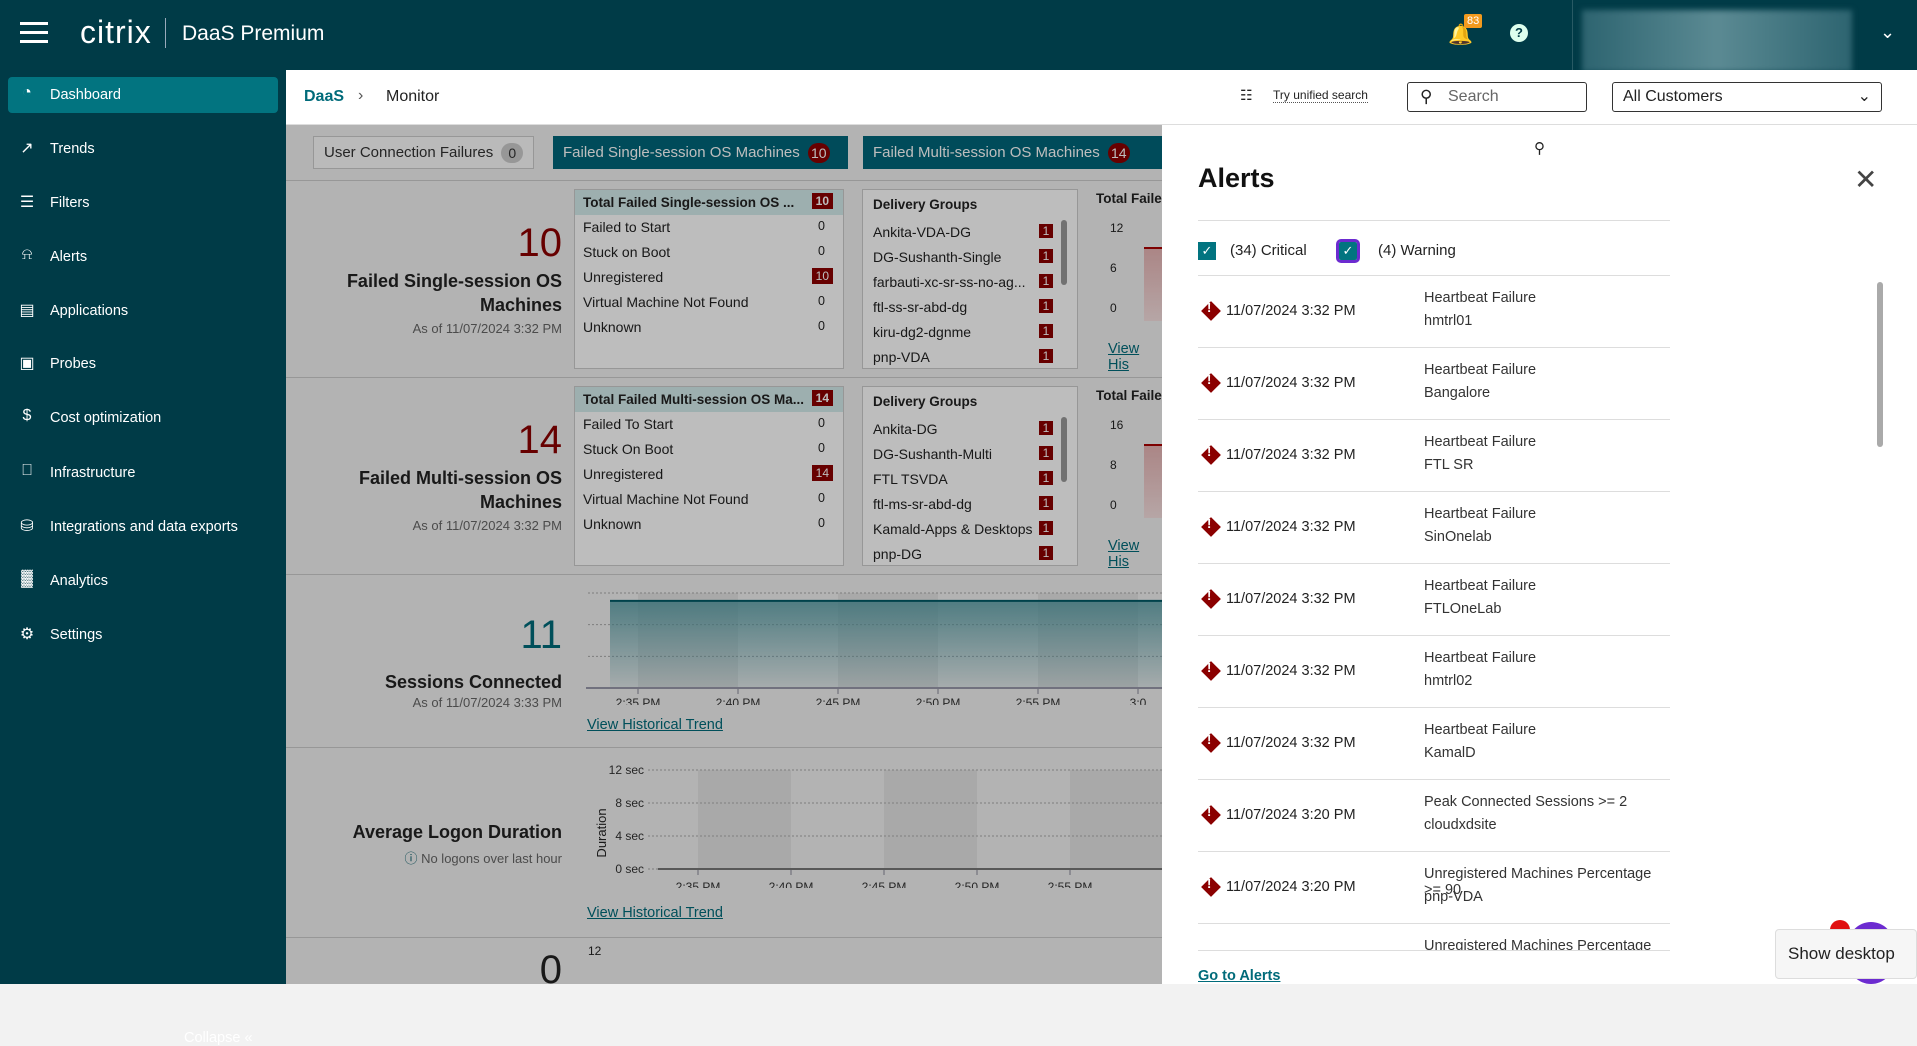  What do you see at coordinates (1417, 250) in the screenshot?
I see `warning-label: (4) Warning` at bounding box center [1417, 250].